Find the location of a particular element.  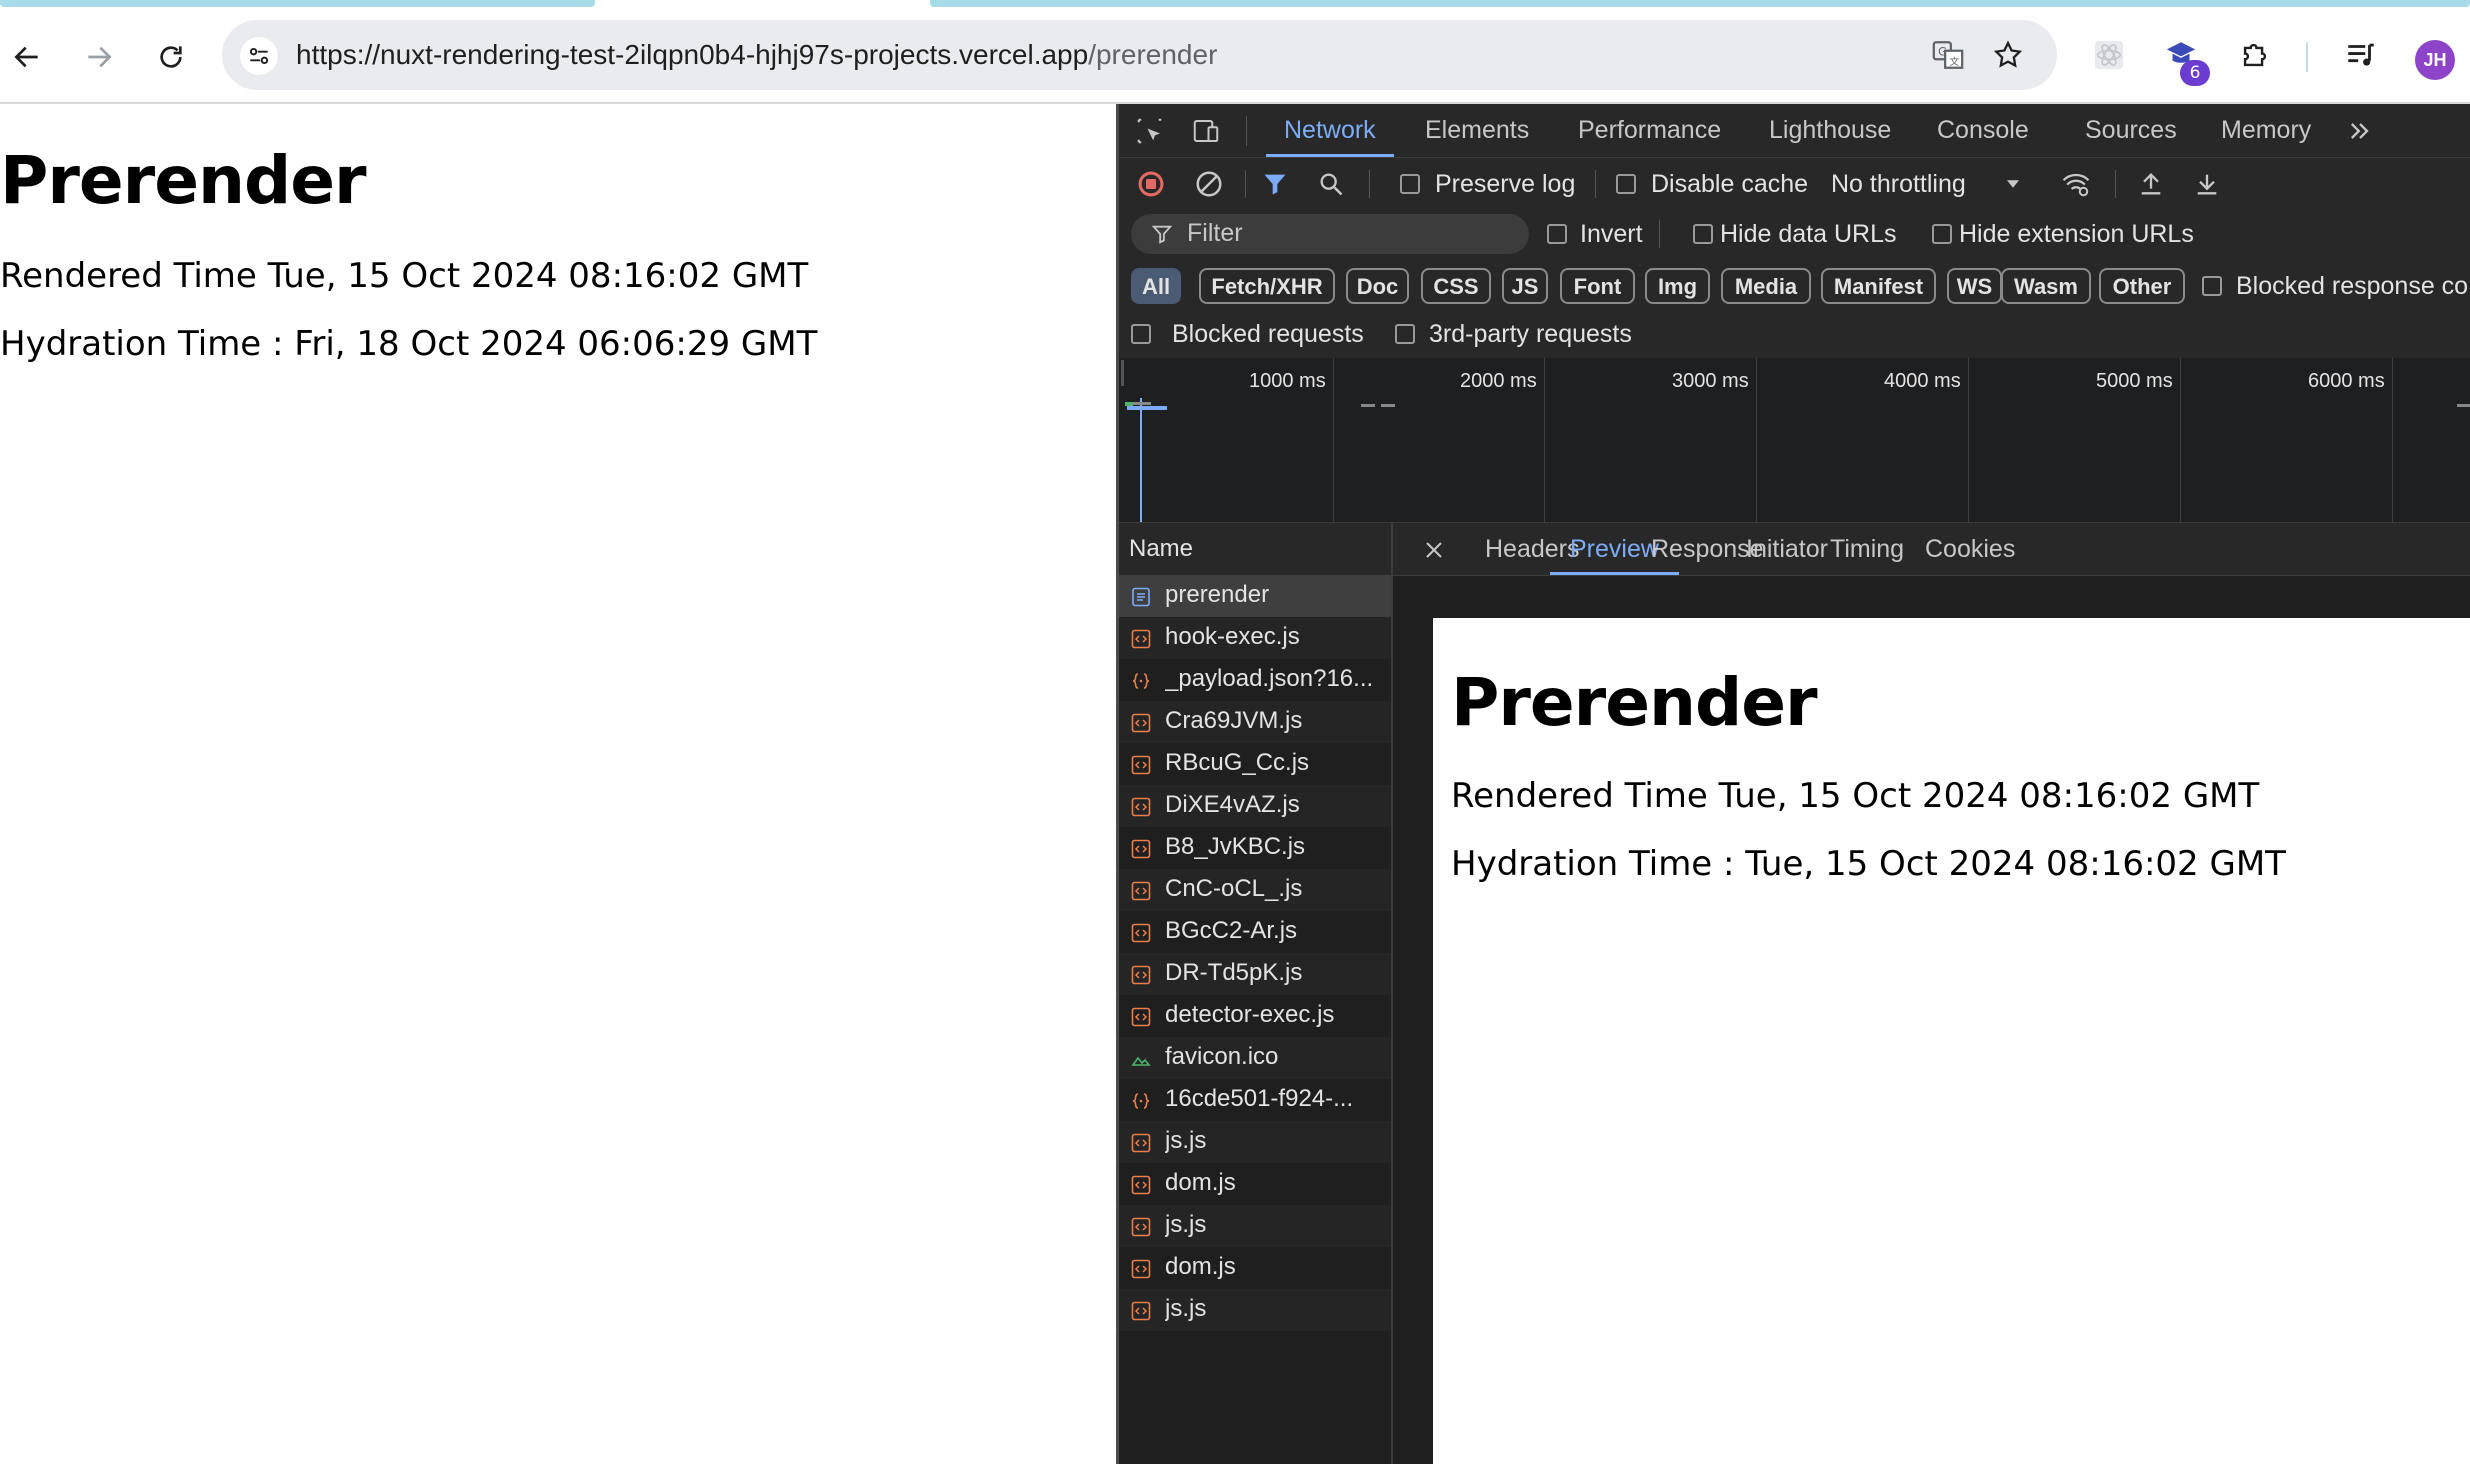

timeline-tick-label: 4000 ms is located at coordinates (1922, 381).